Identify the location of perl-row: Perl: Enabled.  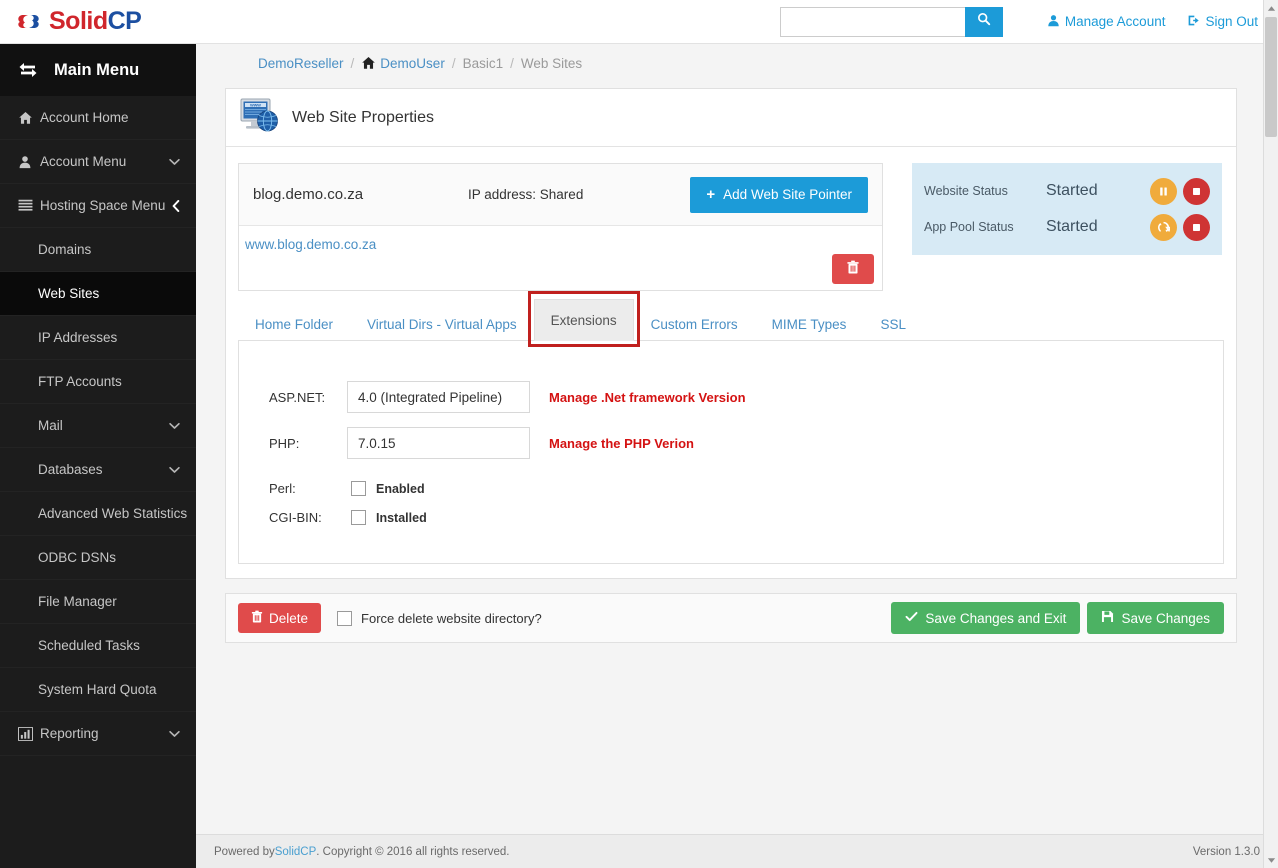
(746, 488).